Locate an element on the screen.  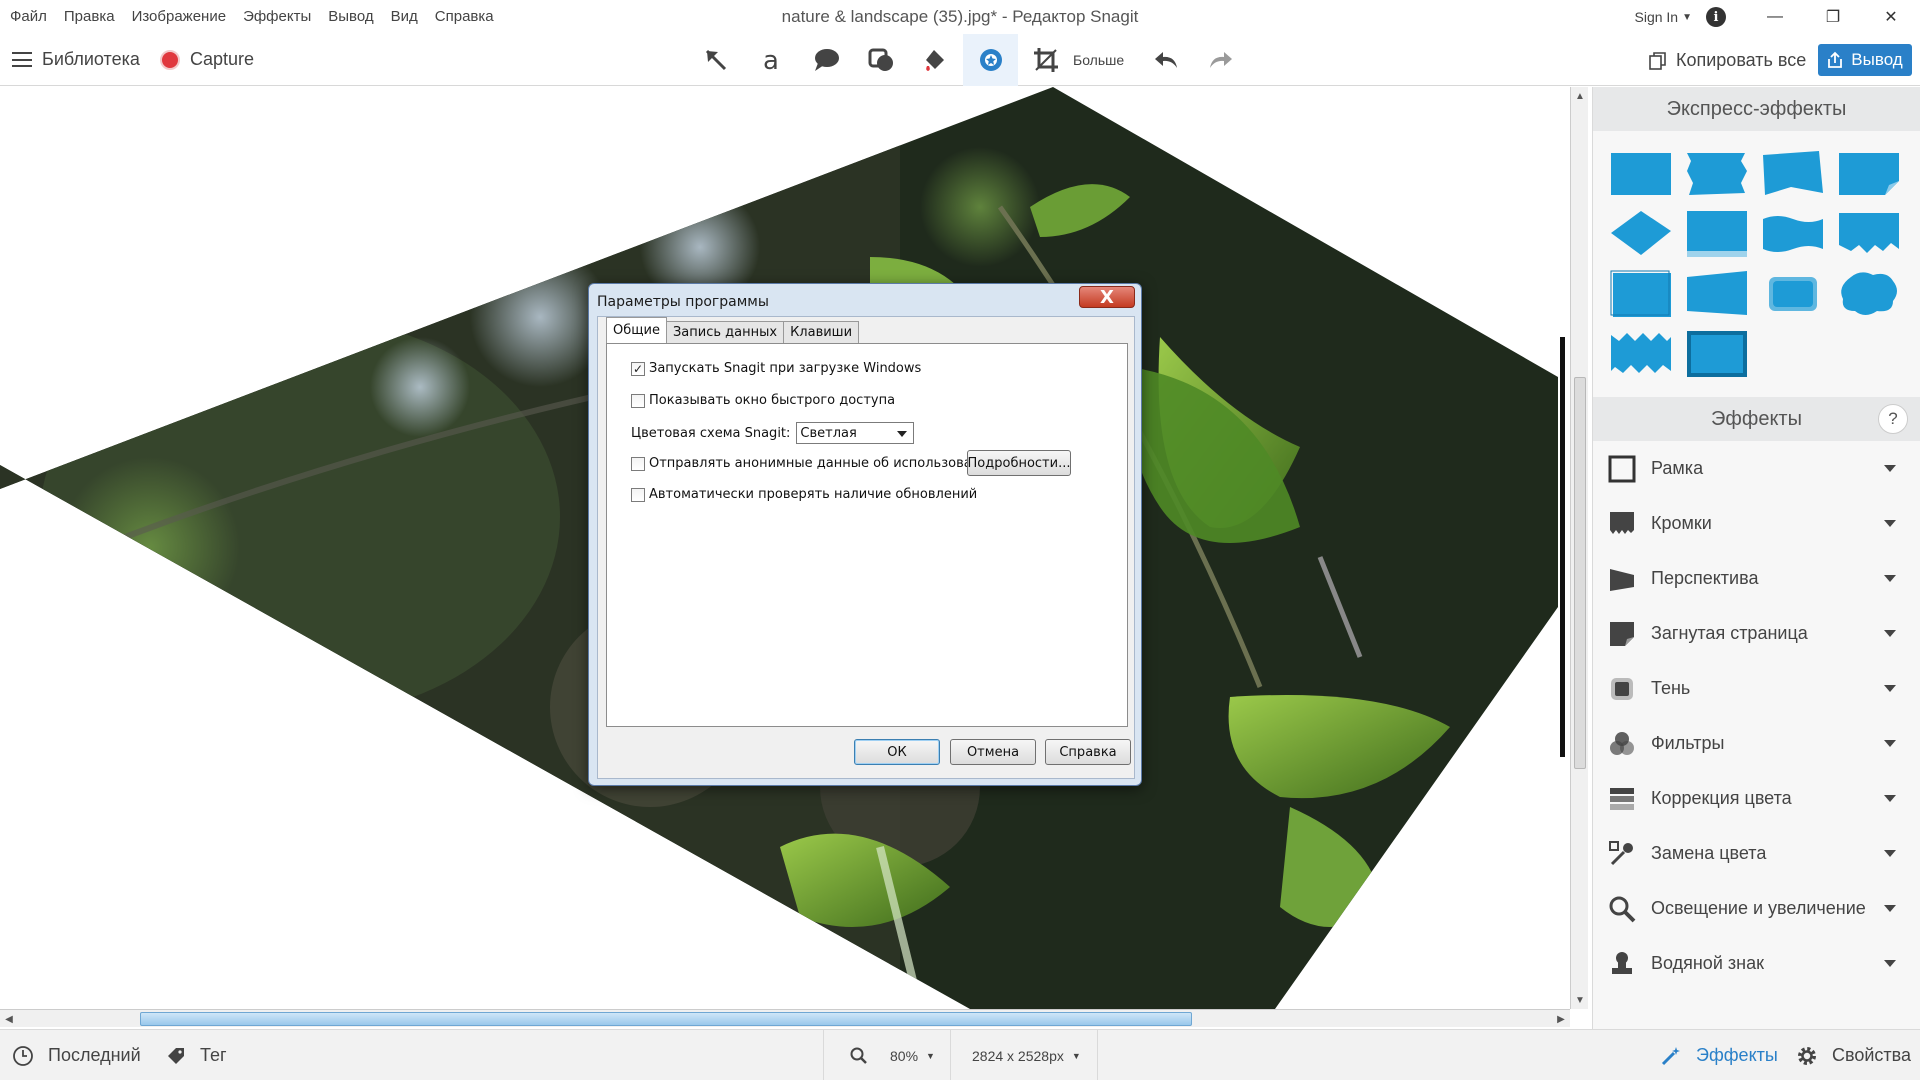
auto-update-checkbox is located at coordinates (638, 494).